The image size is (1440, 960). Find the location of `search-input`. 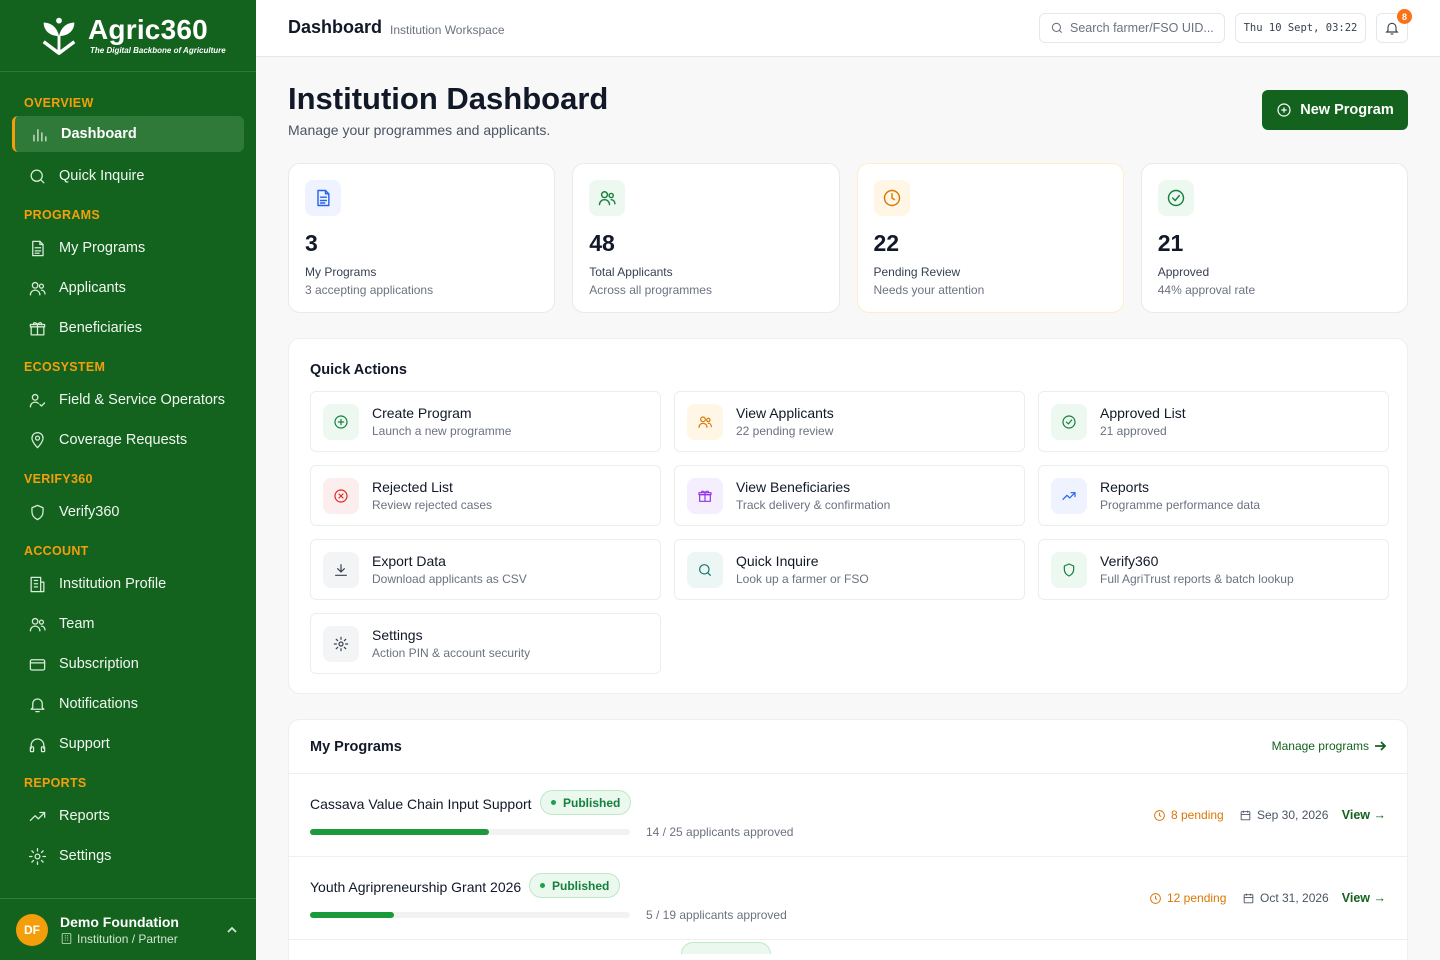

search-input is located at coordinates (1145, 28).